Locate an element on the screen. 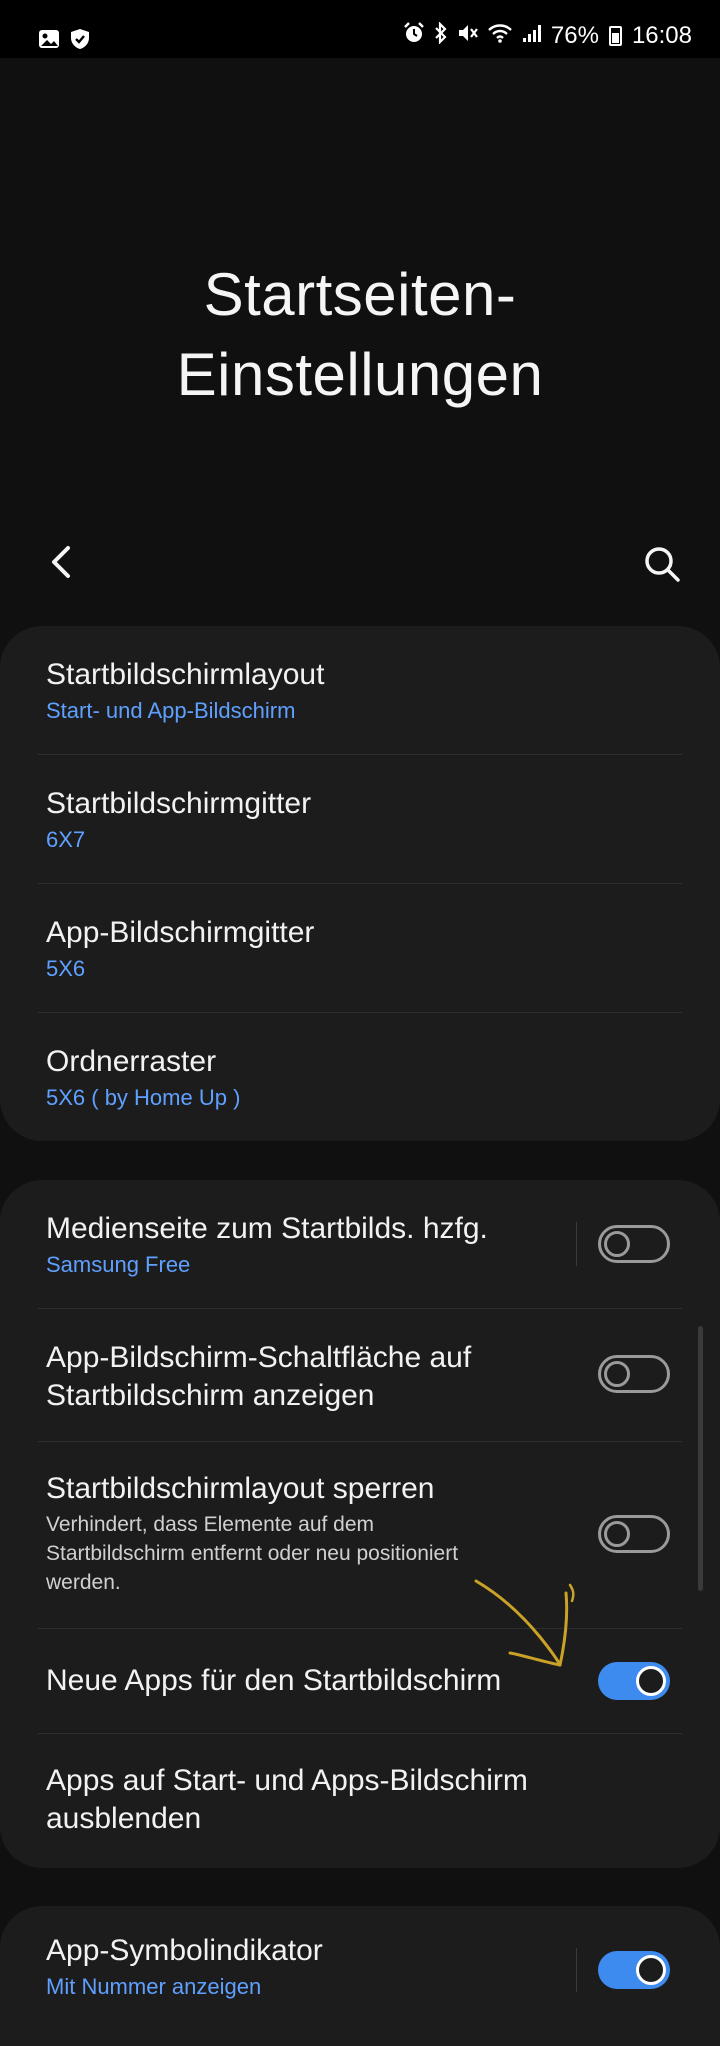 This screenshot has width=720, height=2046. setting-value: 6X7 is located at coordinates (66, 839).